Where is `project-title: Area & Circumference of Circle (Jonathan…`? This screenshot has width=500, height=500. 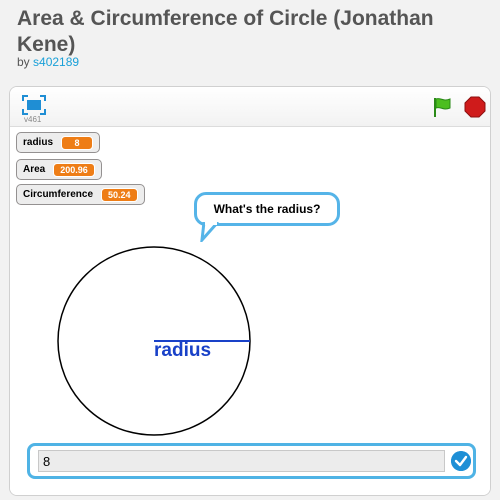 project-title: Area & Circumference of Circle (Jonathan… is located at coordinates (225, 31).